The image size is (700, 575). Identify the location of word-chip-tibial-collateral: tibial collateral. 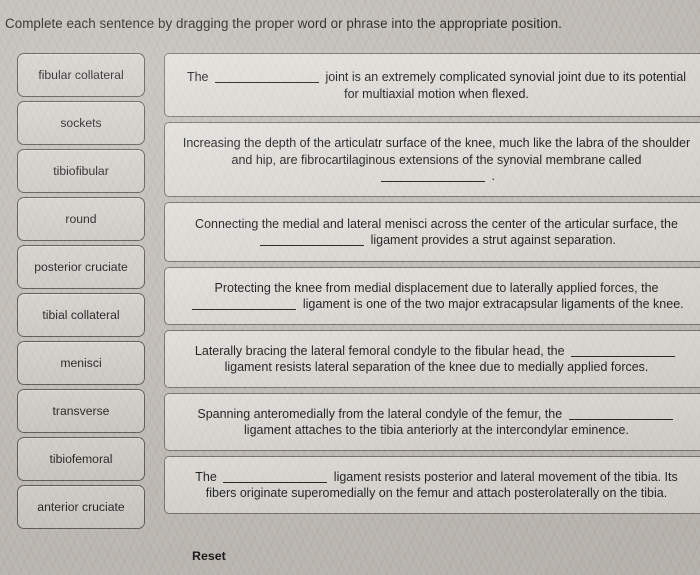
(81, 315).